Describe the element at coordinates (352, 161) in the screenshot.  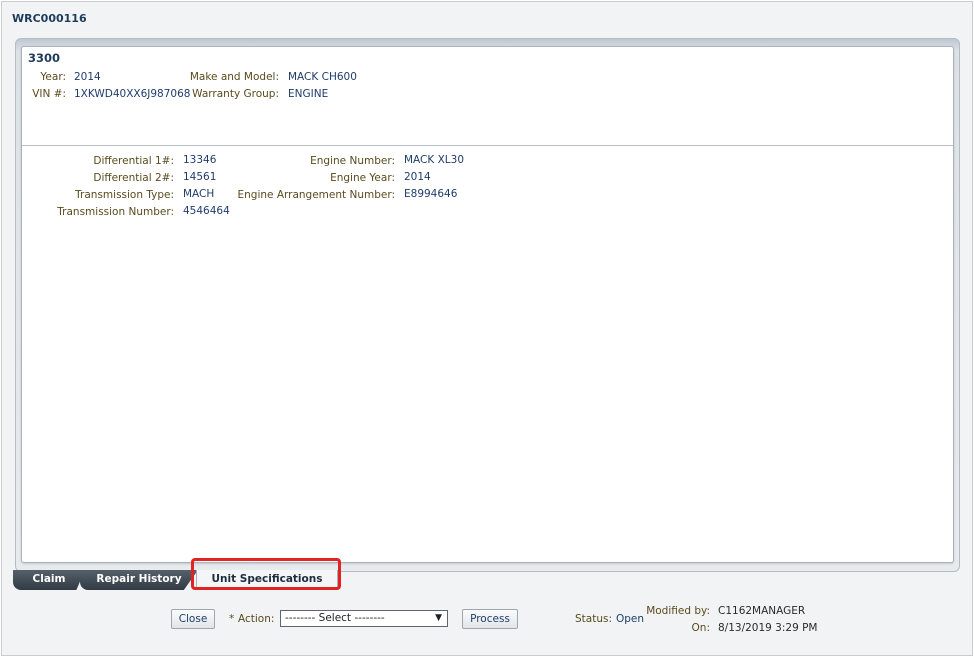
I see `engine-number-label: Engine Number:` at that location.